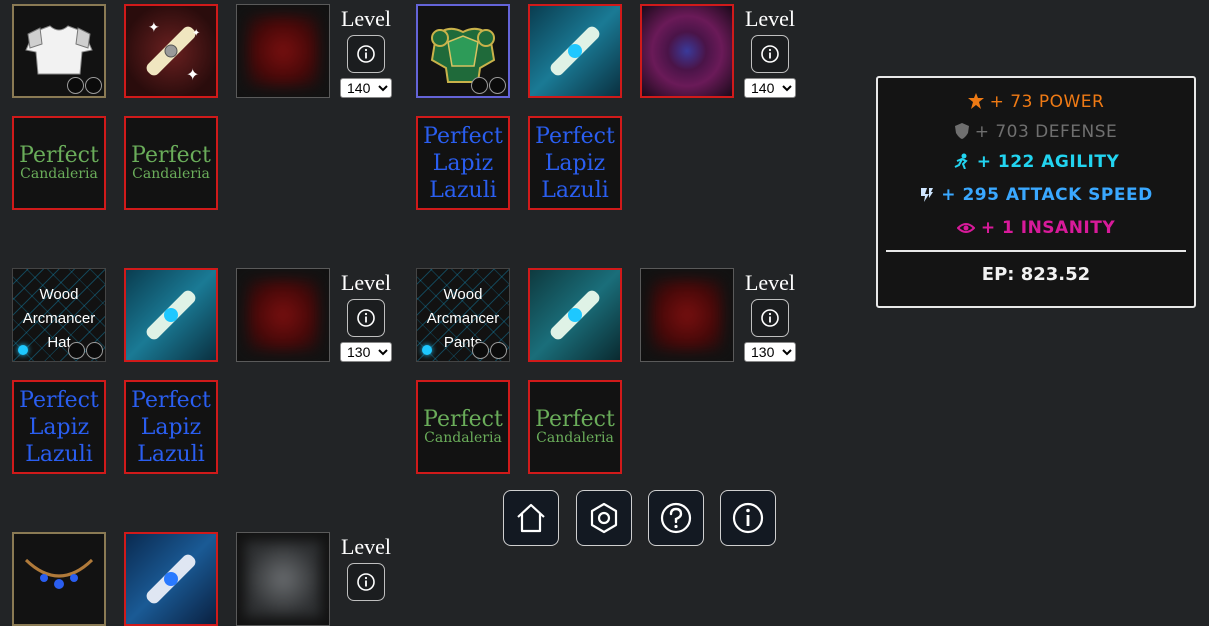  I want to click on shield-icon, so click(961, 131).